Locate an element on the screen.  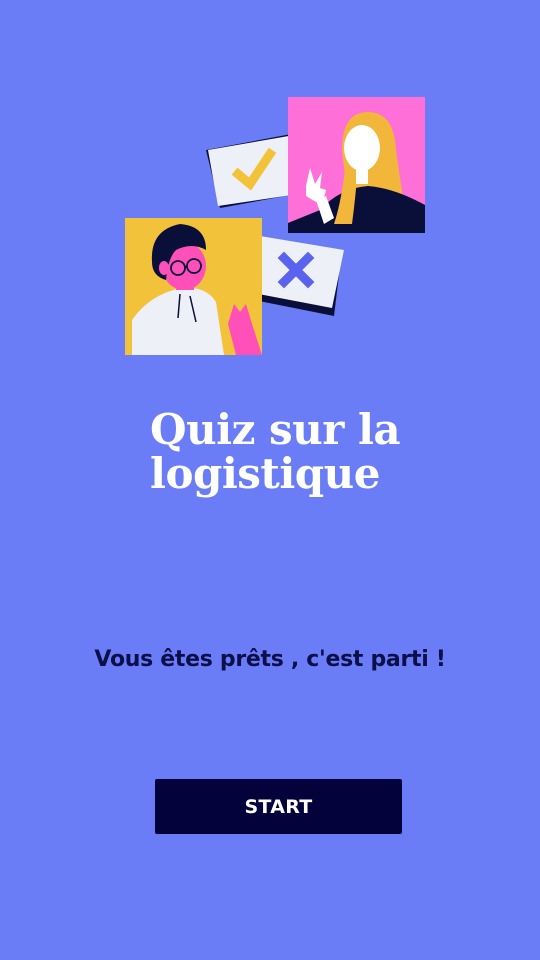
quiz-title-line-2: logistique is located at coordinates (265, 473).